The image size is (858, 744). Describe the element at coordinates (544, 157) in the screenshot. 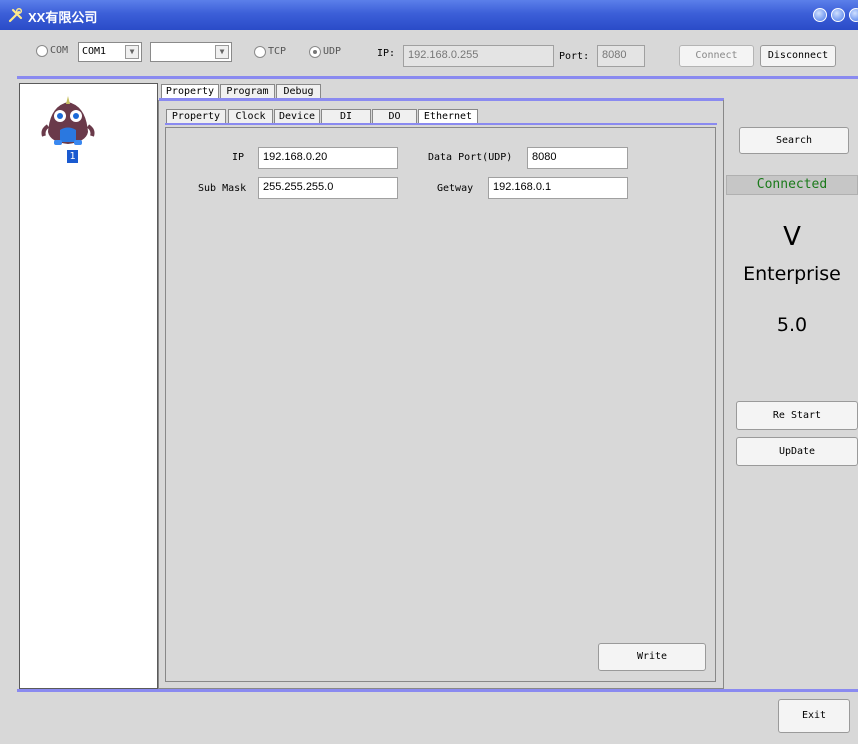

I see `data-port-value: 8080` at that location.